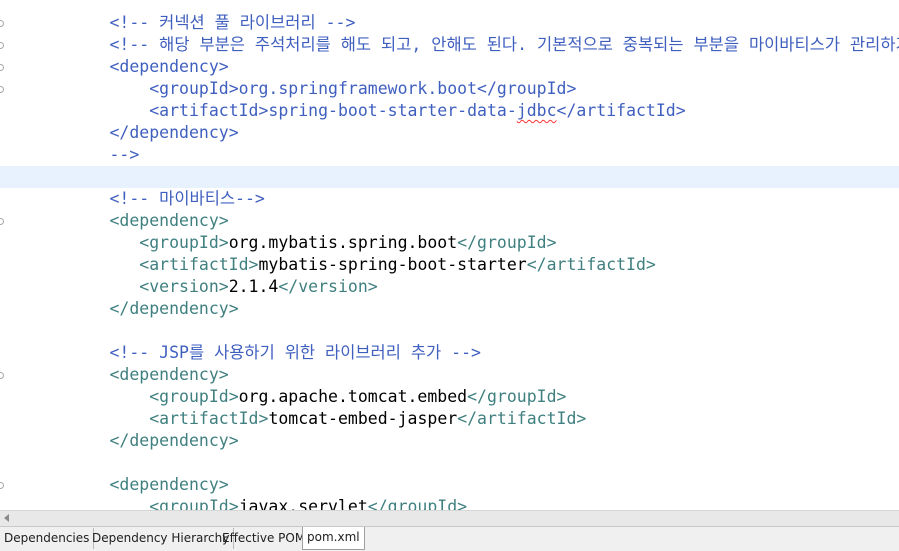 The height and width of the screenshot is (551, 899). Describe the element at coordinates (353, 396) in the screenshot. I see `code-token: org.apache.tomcat.embed` at that location.